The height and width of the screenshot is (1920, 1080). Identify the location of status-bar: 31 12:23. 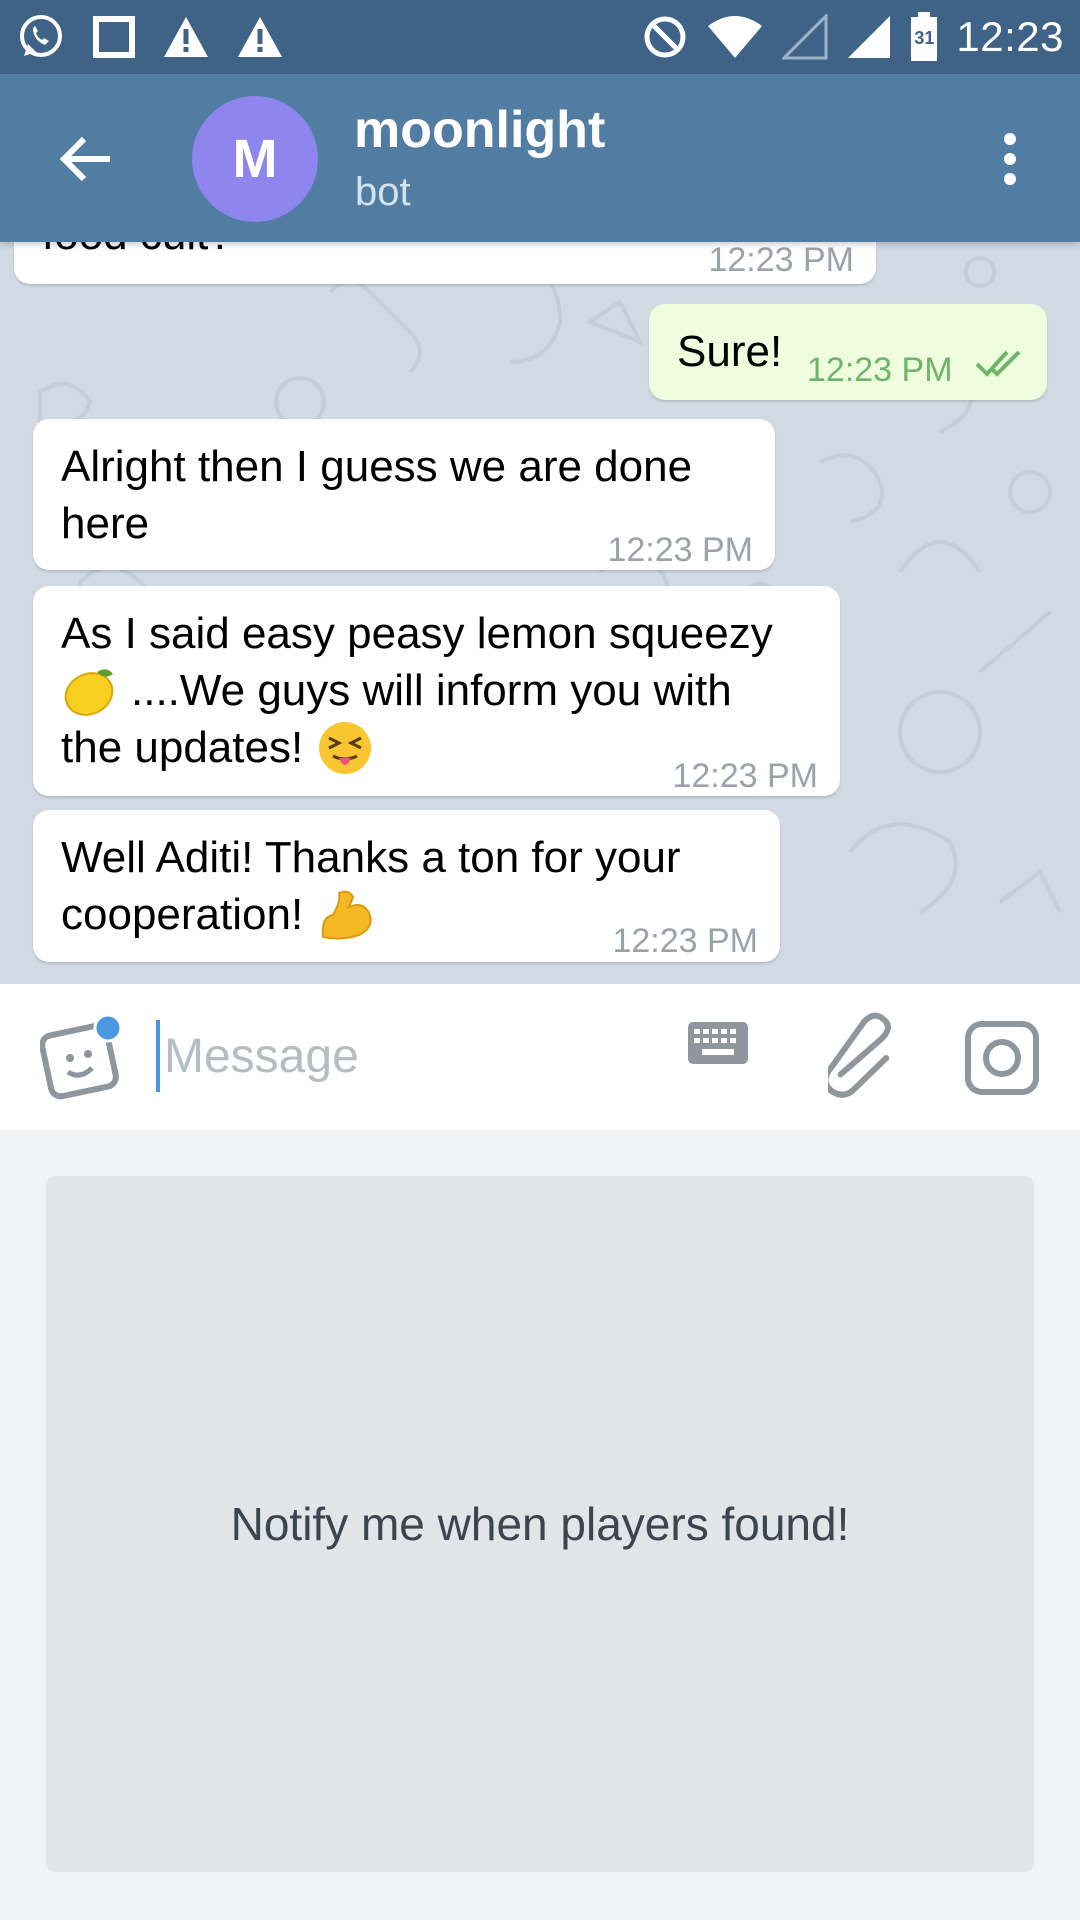
(540, 37).